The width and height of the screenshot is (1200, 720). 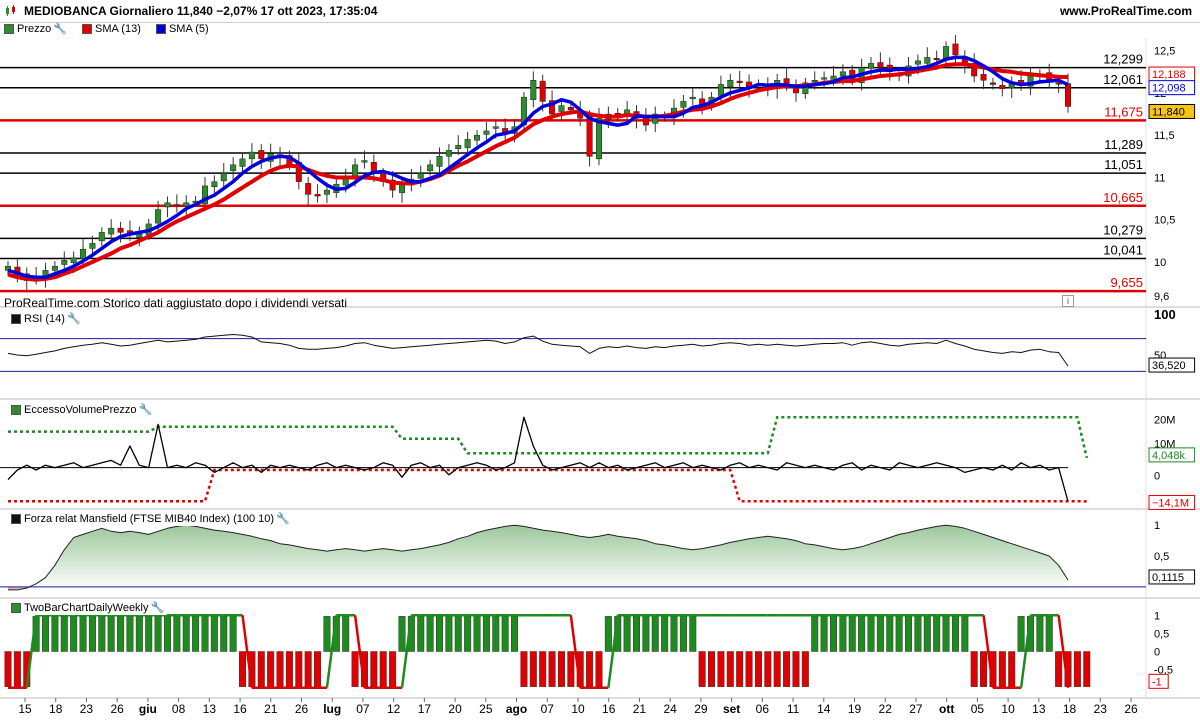 I want to click on volume-panel-label: EccessoVolumePrezzo 🔧, so click(x=80, y=409).